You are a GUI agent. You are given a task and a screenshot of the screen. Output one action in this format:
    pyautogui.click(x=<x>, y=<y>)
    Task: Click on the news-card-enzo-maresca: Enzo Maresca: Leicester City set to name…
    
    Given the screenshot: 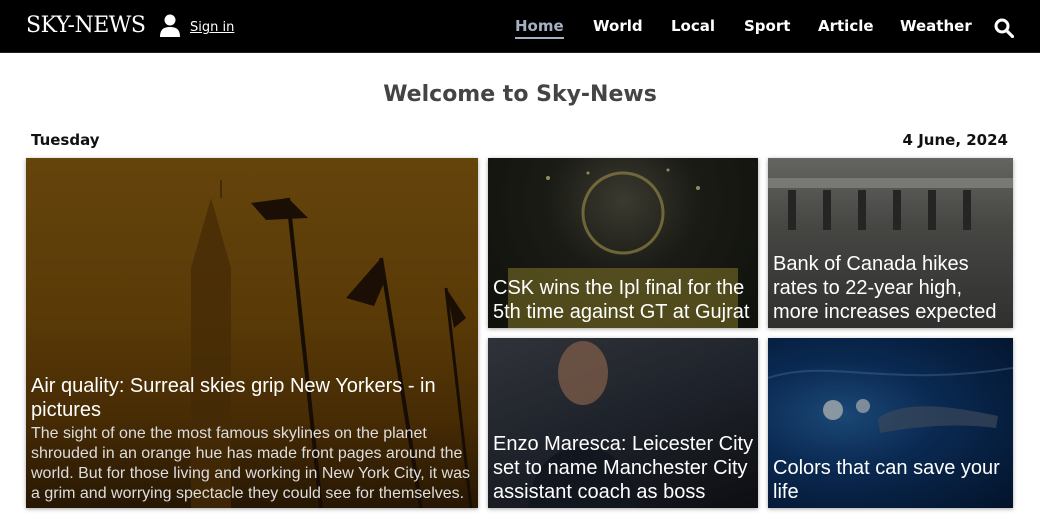 What is the action you would take?
    pyautogui.click(x=623, y=423)
    